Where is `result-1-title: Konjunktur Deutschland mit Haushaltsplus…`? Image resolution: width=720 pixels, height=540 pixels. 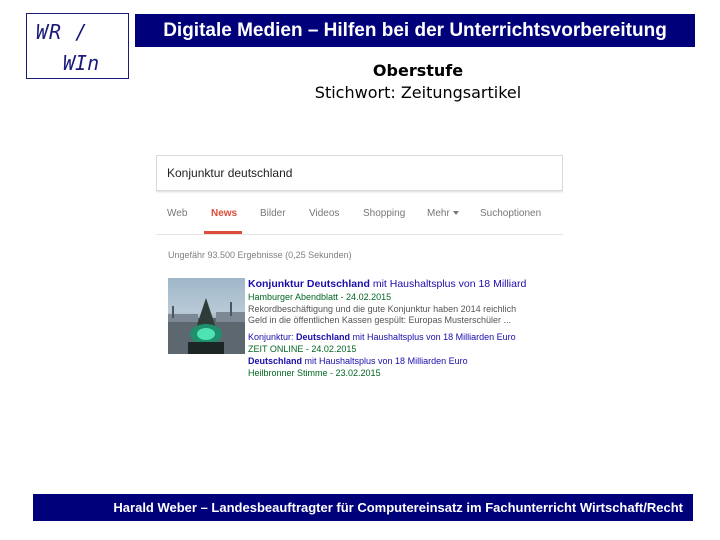 result-1-title: Konjunktur Deutschland mit Haushaltsplus… is located at coordinates (387, 284).